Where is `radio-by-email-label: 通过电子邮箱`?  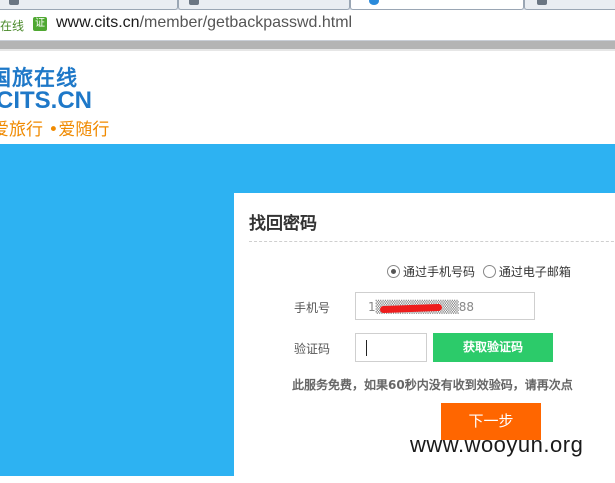
radio-by-email-label: 通过电子邮箱 is located at coordinates (534, 272).